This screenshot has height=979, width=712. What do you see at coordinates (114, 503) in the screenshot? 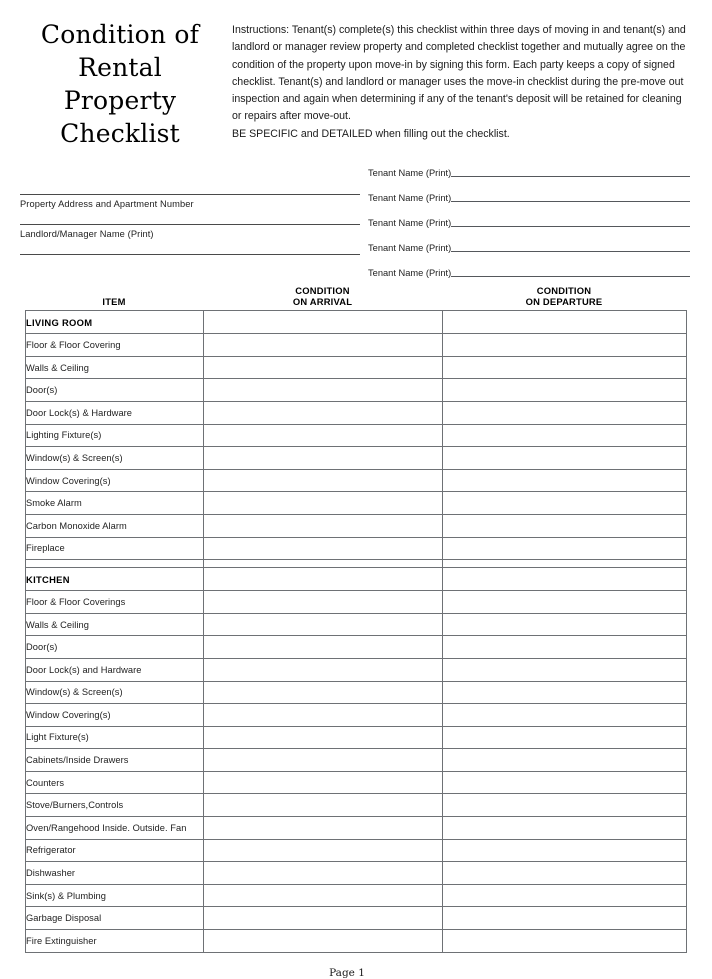
I see `item-name-cell: Smoke Alarm` at bounding box center [114, 503].